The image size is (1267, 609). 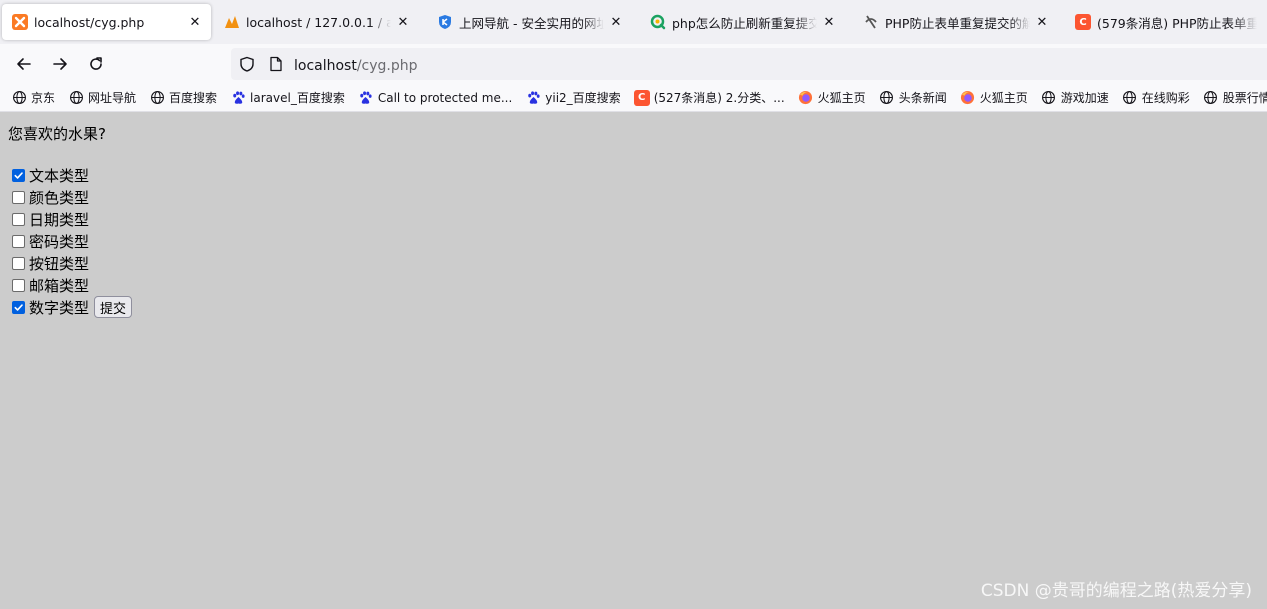 I want to click on bookmark-item: 网址导航, so click(x=102, y=97).